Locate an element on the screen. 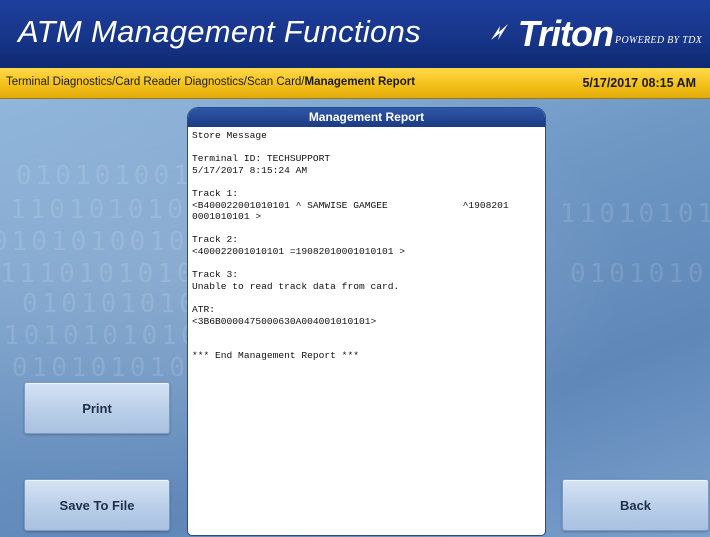 The height and width of the screenshot is (537, 710). report-title: Management Report is located at coordinates (366, 117).